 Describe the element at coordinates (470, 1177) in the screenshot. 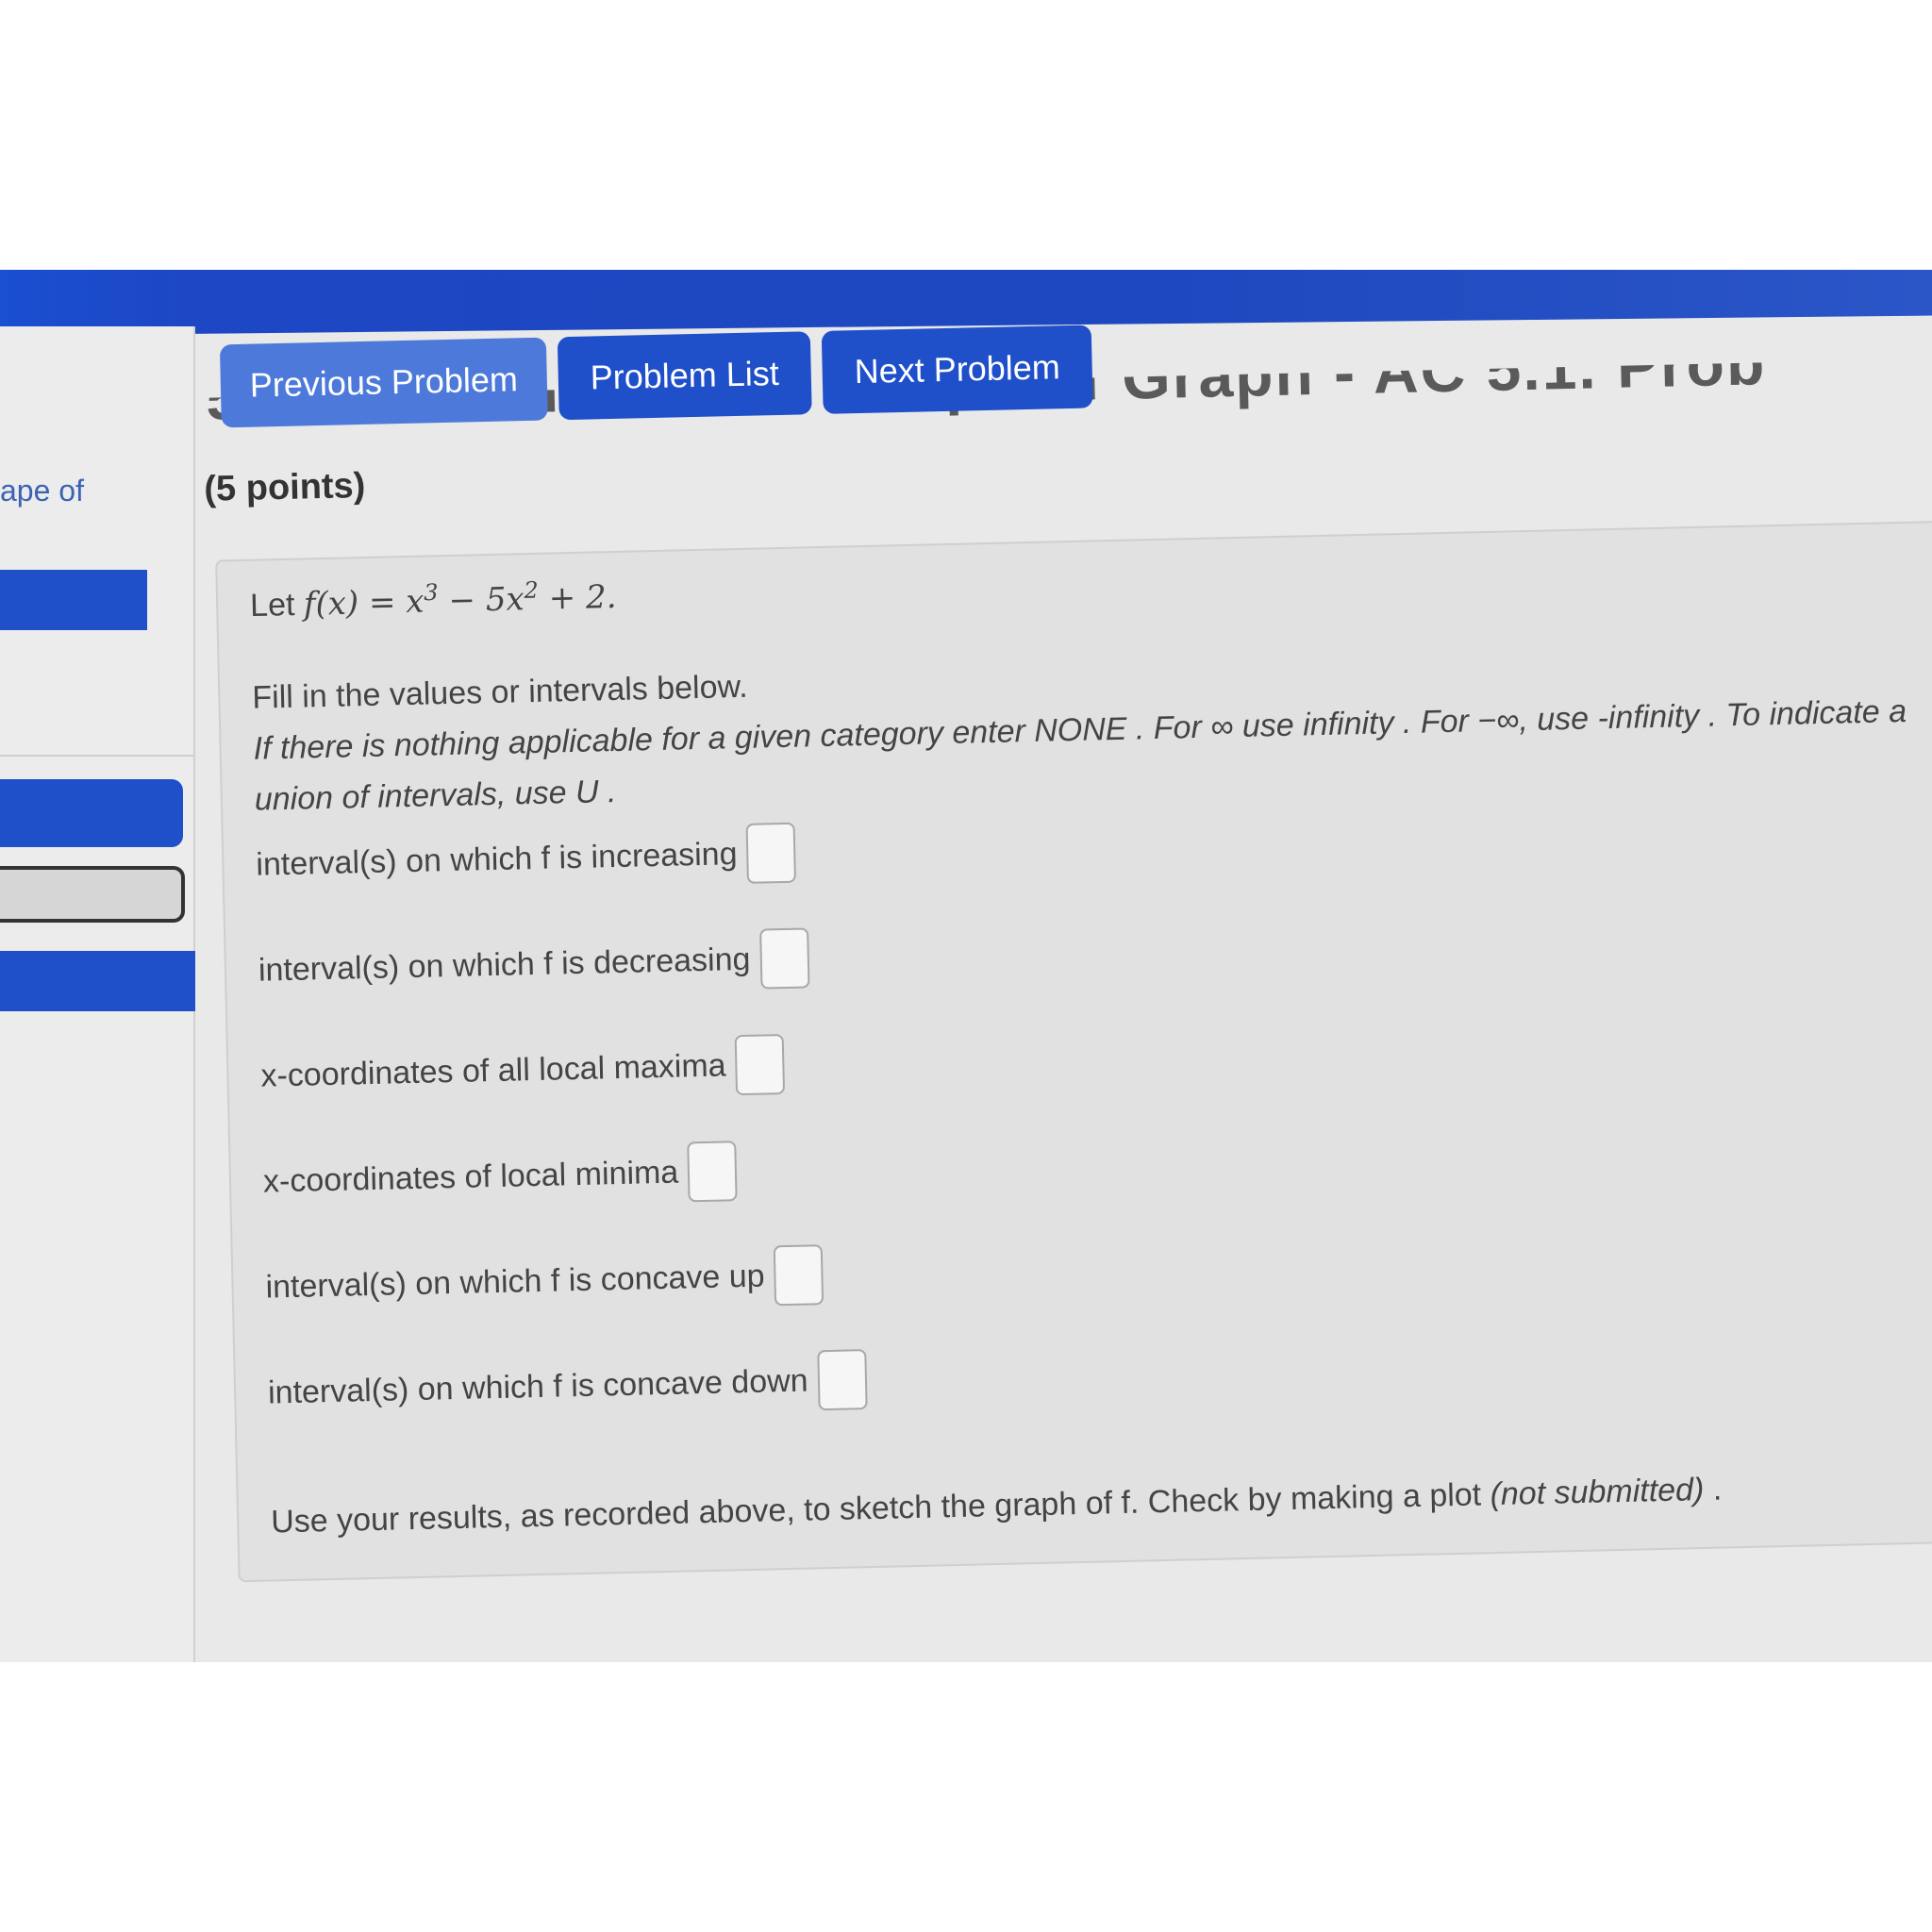

I see `field-label: x-coordinates of local minima` at that location.